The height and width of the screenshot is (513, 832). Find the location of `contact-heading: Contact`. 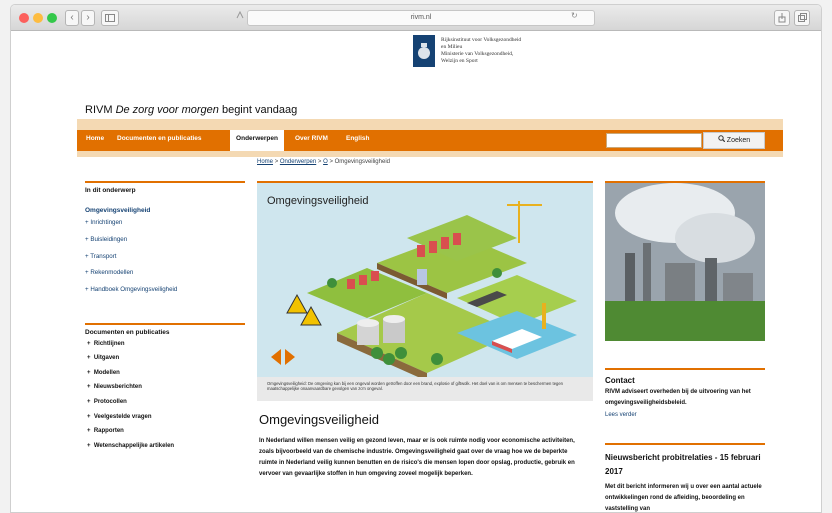

contact-heading: Contact is located at coordinates (685, 376).